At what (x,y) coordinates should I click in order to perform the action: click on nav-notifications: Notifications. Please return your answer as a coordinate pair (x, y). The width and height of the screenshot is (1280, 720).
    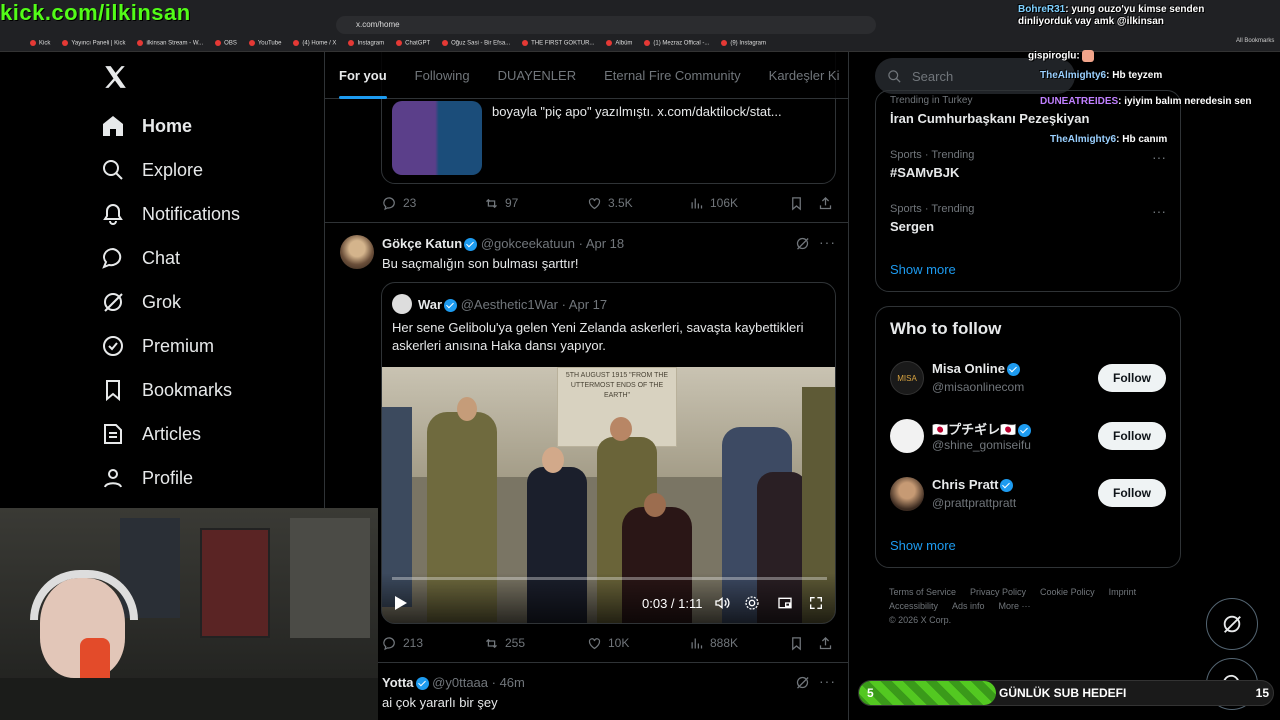
    Looking at the image, I should click on (170, 214).